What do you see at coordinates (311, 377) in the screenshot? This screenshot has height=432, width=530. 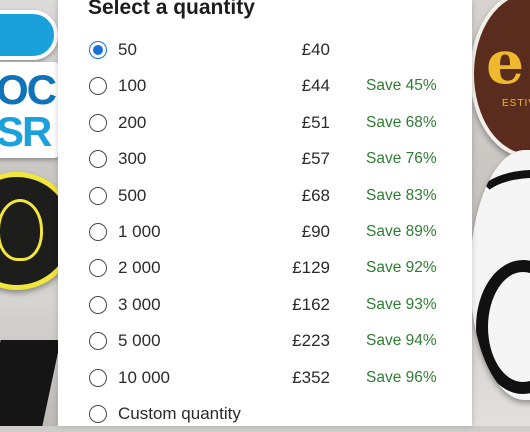 I see `quantity-price: £352` at bounding box center [311, 377].